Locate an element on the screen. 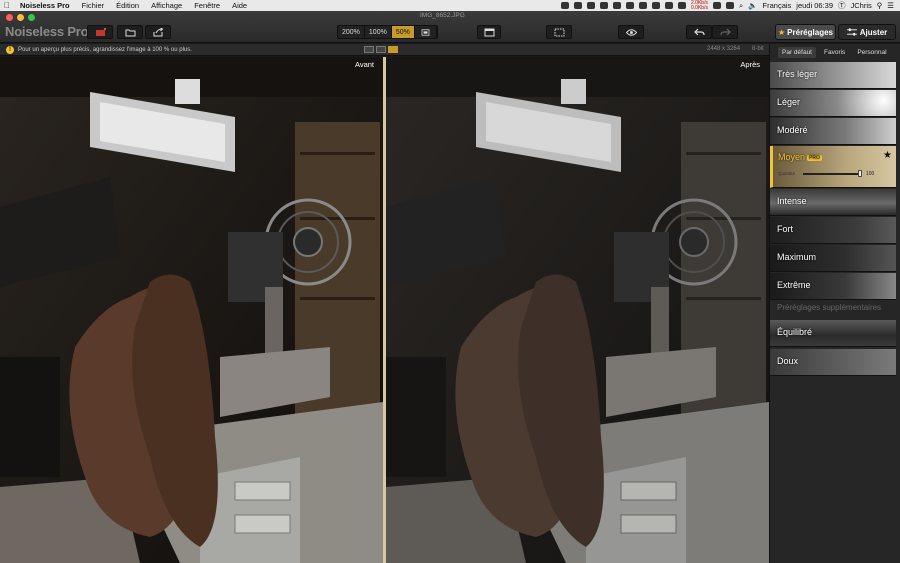 This screenshot has height=563, width=900. quantity-slider-track is located at coordinates (831, 174).